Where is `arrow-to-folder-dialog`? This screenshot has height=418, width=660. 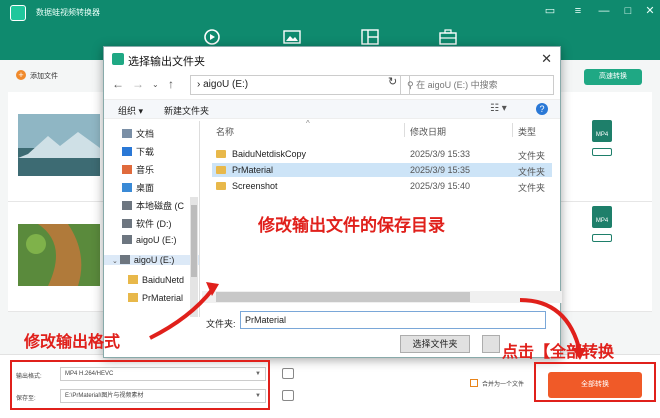 arrow-to-folder-dialog is located at coordinates (181, 314).